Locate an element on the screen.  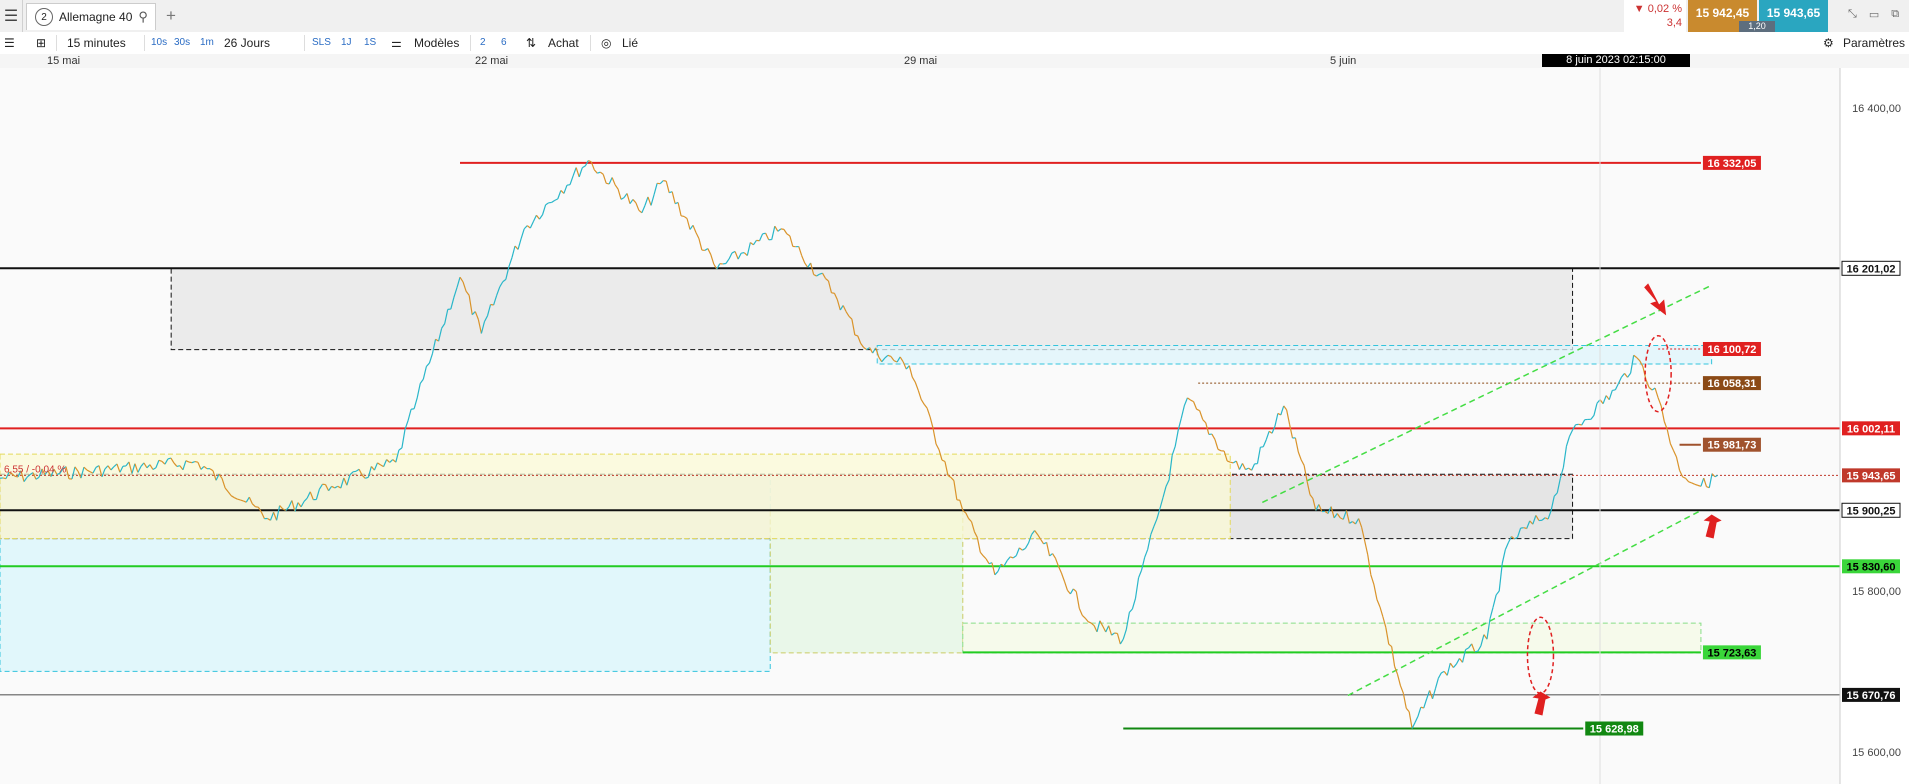
tab-title: Allemagne 40 is located at coordinates (96, 17).